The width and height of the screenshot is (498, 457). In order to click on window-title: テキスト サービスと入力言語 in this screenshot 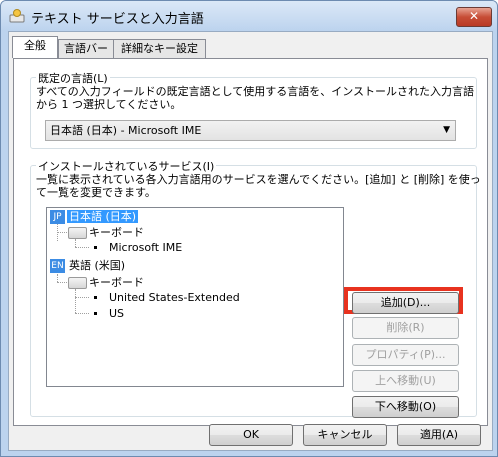, I will do `click(117, 19)`.